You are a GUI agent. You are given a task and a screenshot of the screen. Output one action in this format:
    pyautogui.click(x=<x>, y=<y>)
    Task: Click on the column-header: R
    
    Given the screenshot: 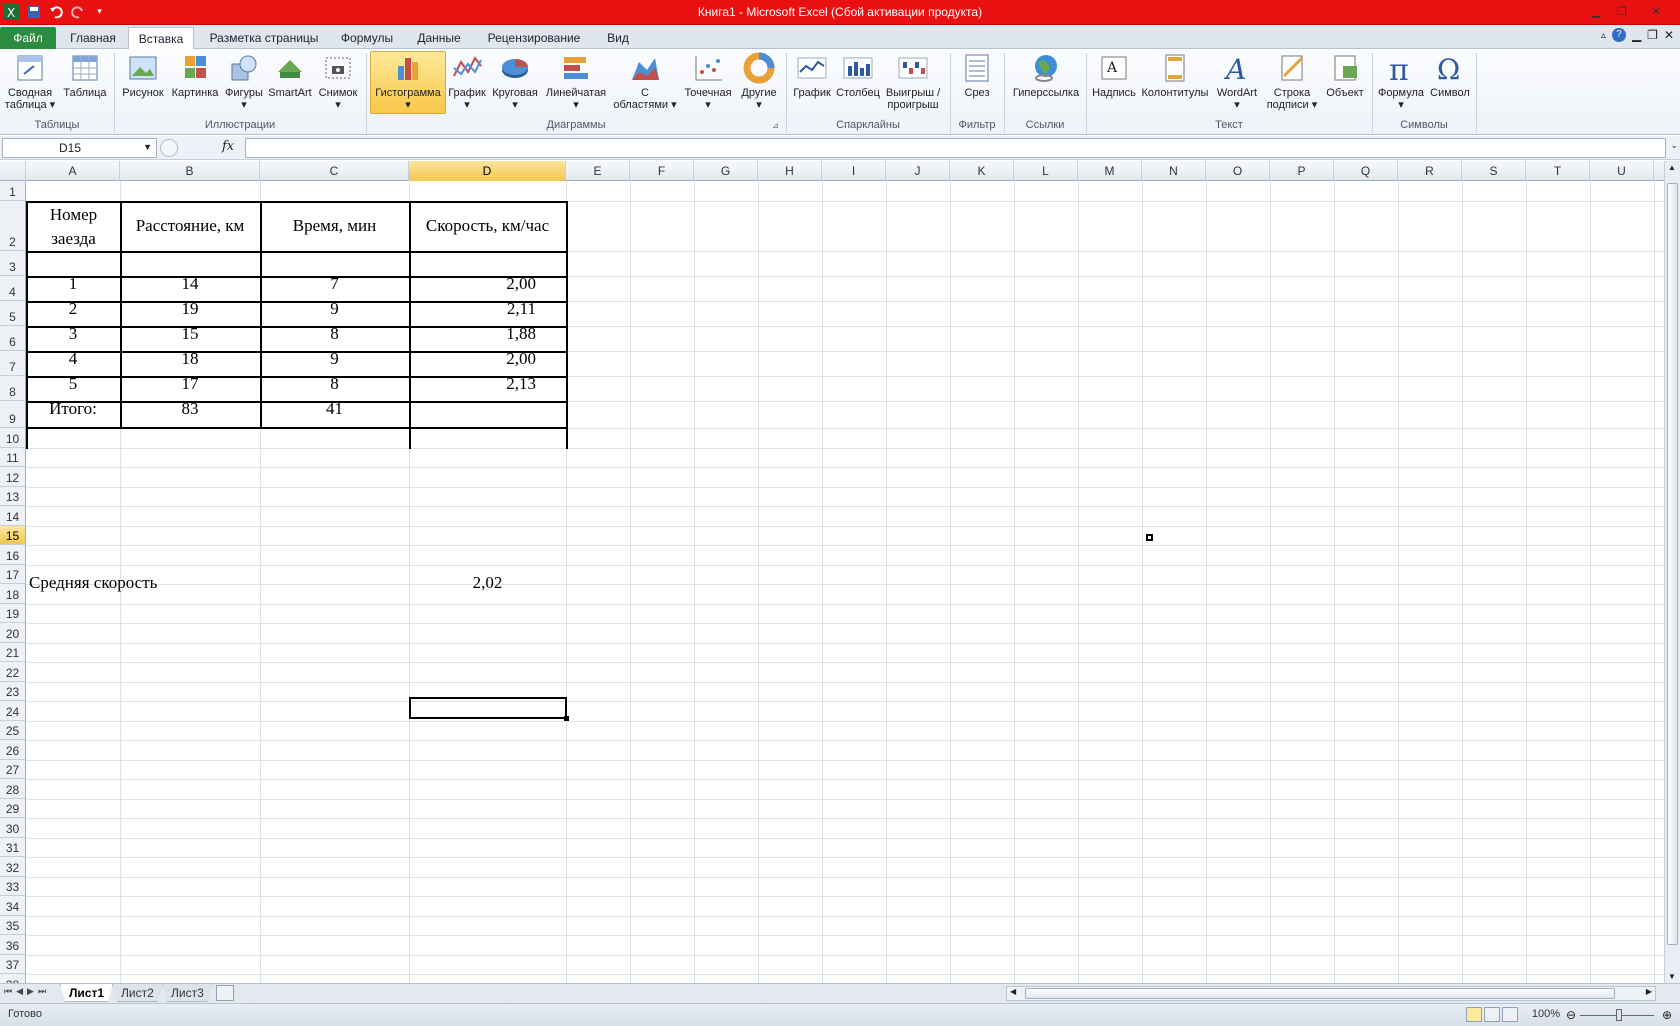 What is the action you would take?
    pyautogui.click(x=1430, y=171)
    